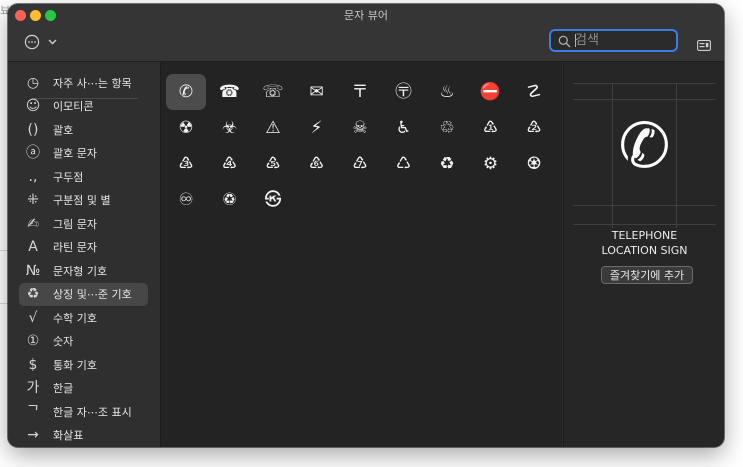 This screenshot has width=743, height=467. Describe the element at coordinates (317, 92) in the screenshot. I see `glyph-cell: ✉` at that location.